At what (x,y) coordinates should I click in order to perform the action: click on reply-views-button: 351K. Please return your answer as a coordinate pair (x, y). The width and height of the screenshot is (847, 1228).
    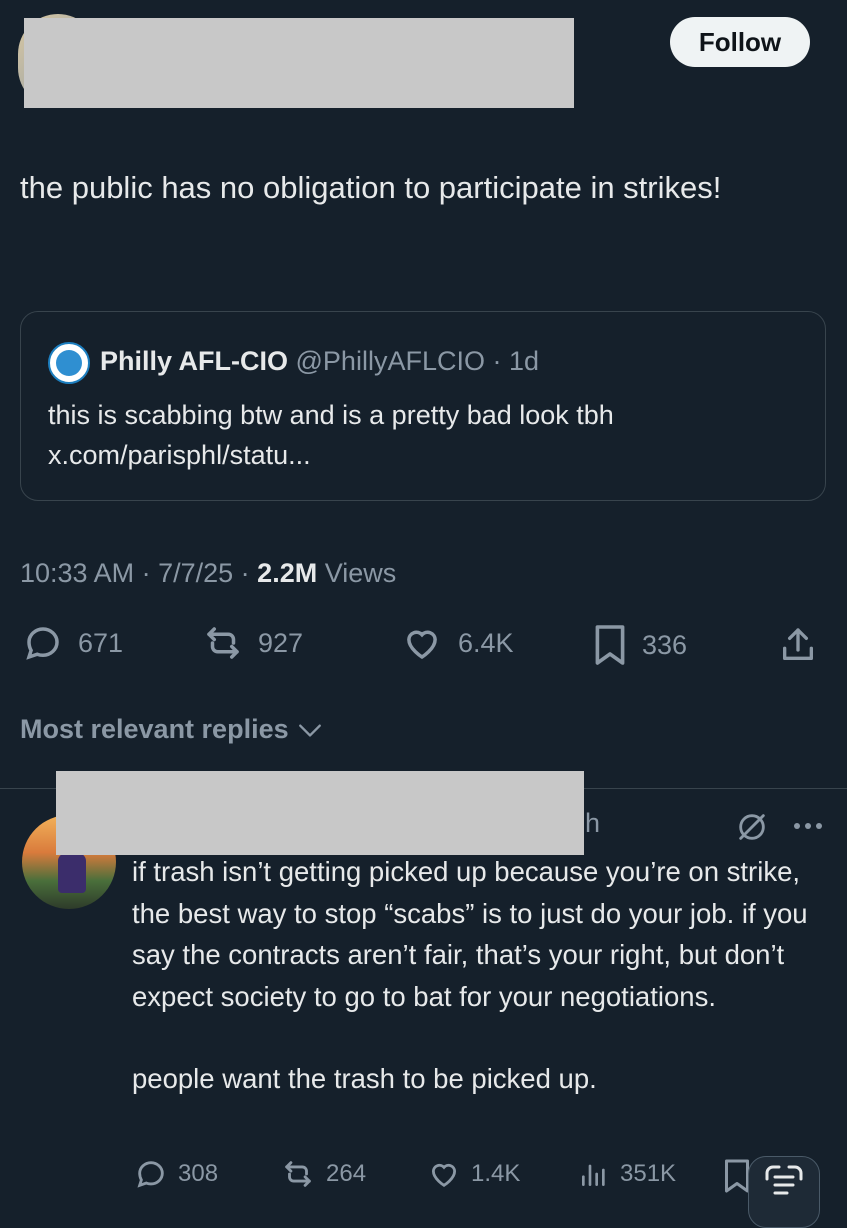
    Looking at the image, I should click on (627, 1174).